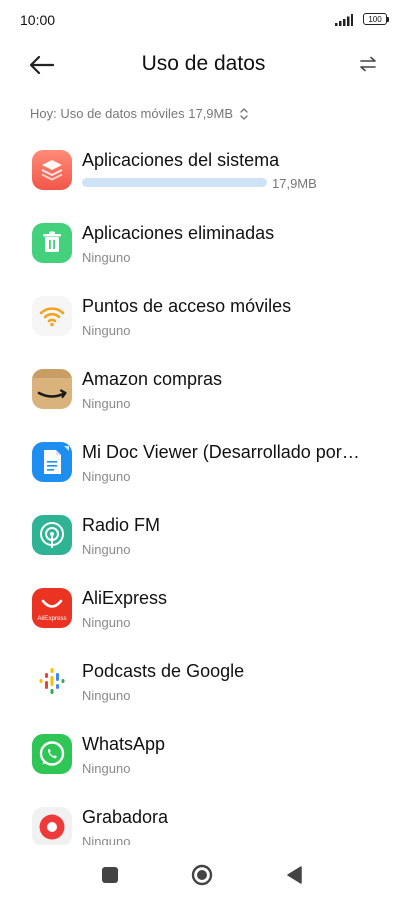 This screenshot has height=906, width=407. I want to click on header: Uso de datos, so click(203, 66).